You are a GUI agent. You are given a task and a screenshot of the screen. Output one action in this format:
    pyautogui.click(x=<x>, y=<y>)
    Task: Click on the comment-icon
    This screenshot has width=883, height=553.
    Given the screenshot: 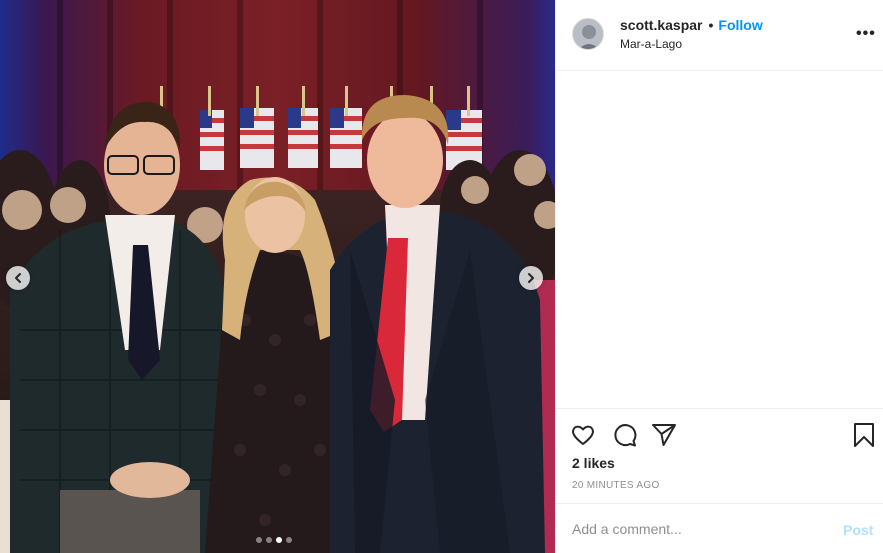 What is the action you would take?
    pyautogui.click(x=625, y=435)
    